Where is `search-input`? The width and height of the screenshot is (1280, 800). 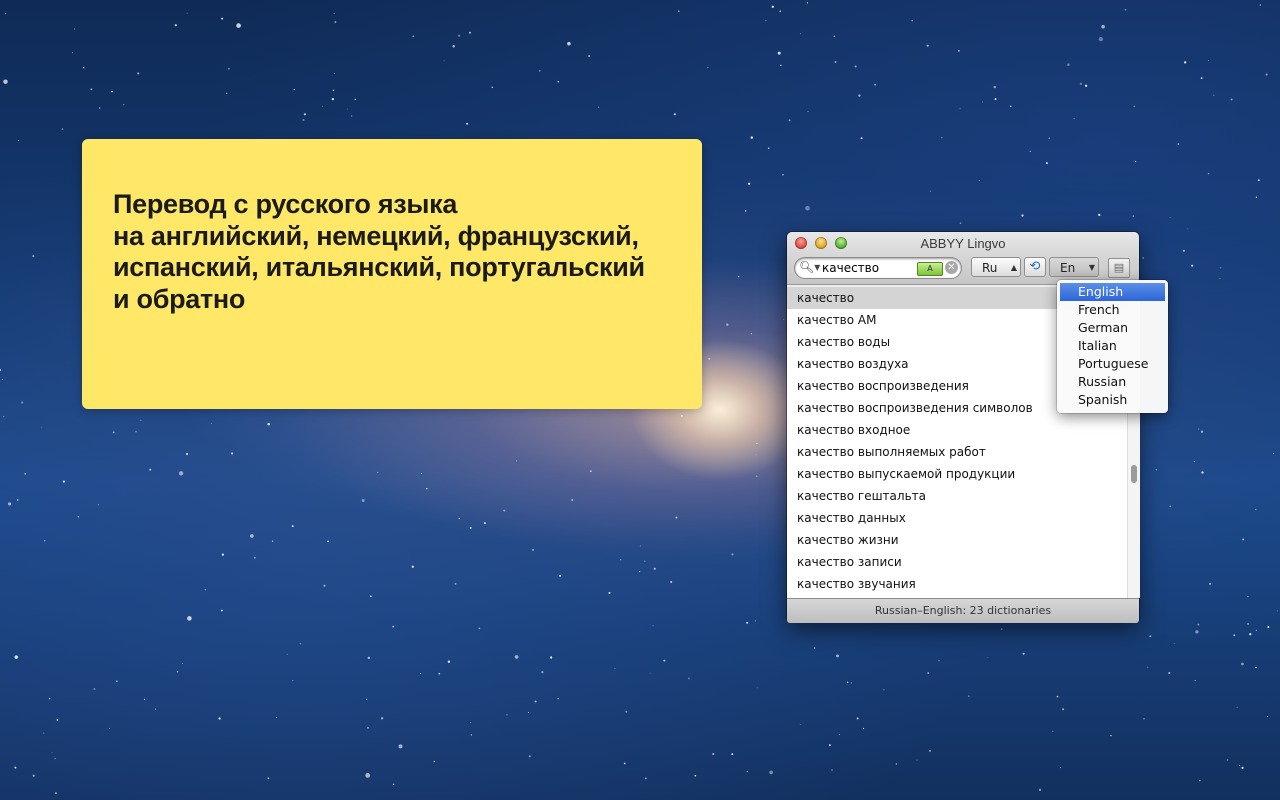
search-input is located at coordinates (867, 268).